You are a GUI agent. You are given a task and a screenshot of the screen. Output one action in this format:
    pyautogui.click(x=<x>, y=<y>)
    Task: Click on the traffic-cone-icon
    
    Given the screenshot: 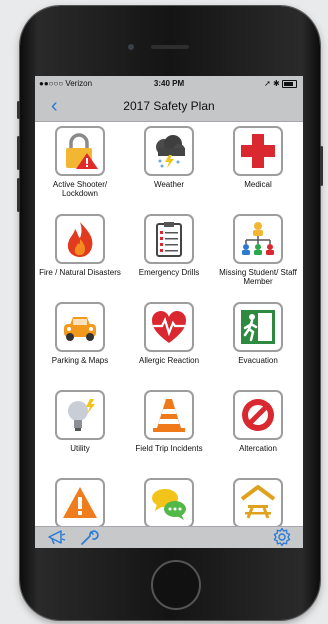 What is the action you would take?
    pyautogui.click(x=169, y=415)
    